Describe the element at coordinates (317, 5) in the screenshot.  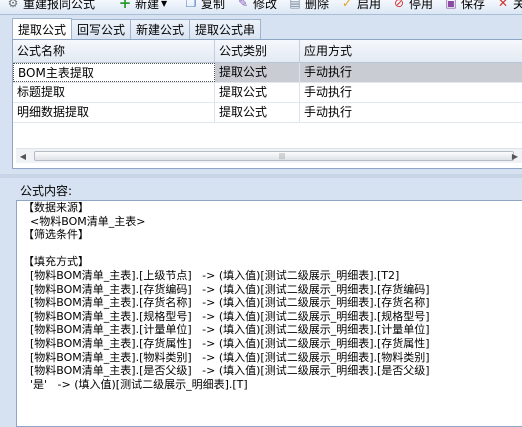
I see `delete-label: 删除` at that location.